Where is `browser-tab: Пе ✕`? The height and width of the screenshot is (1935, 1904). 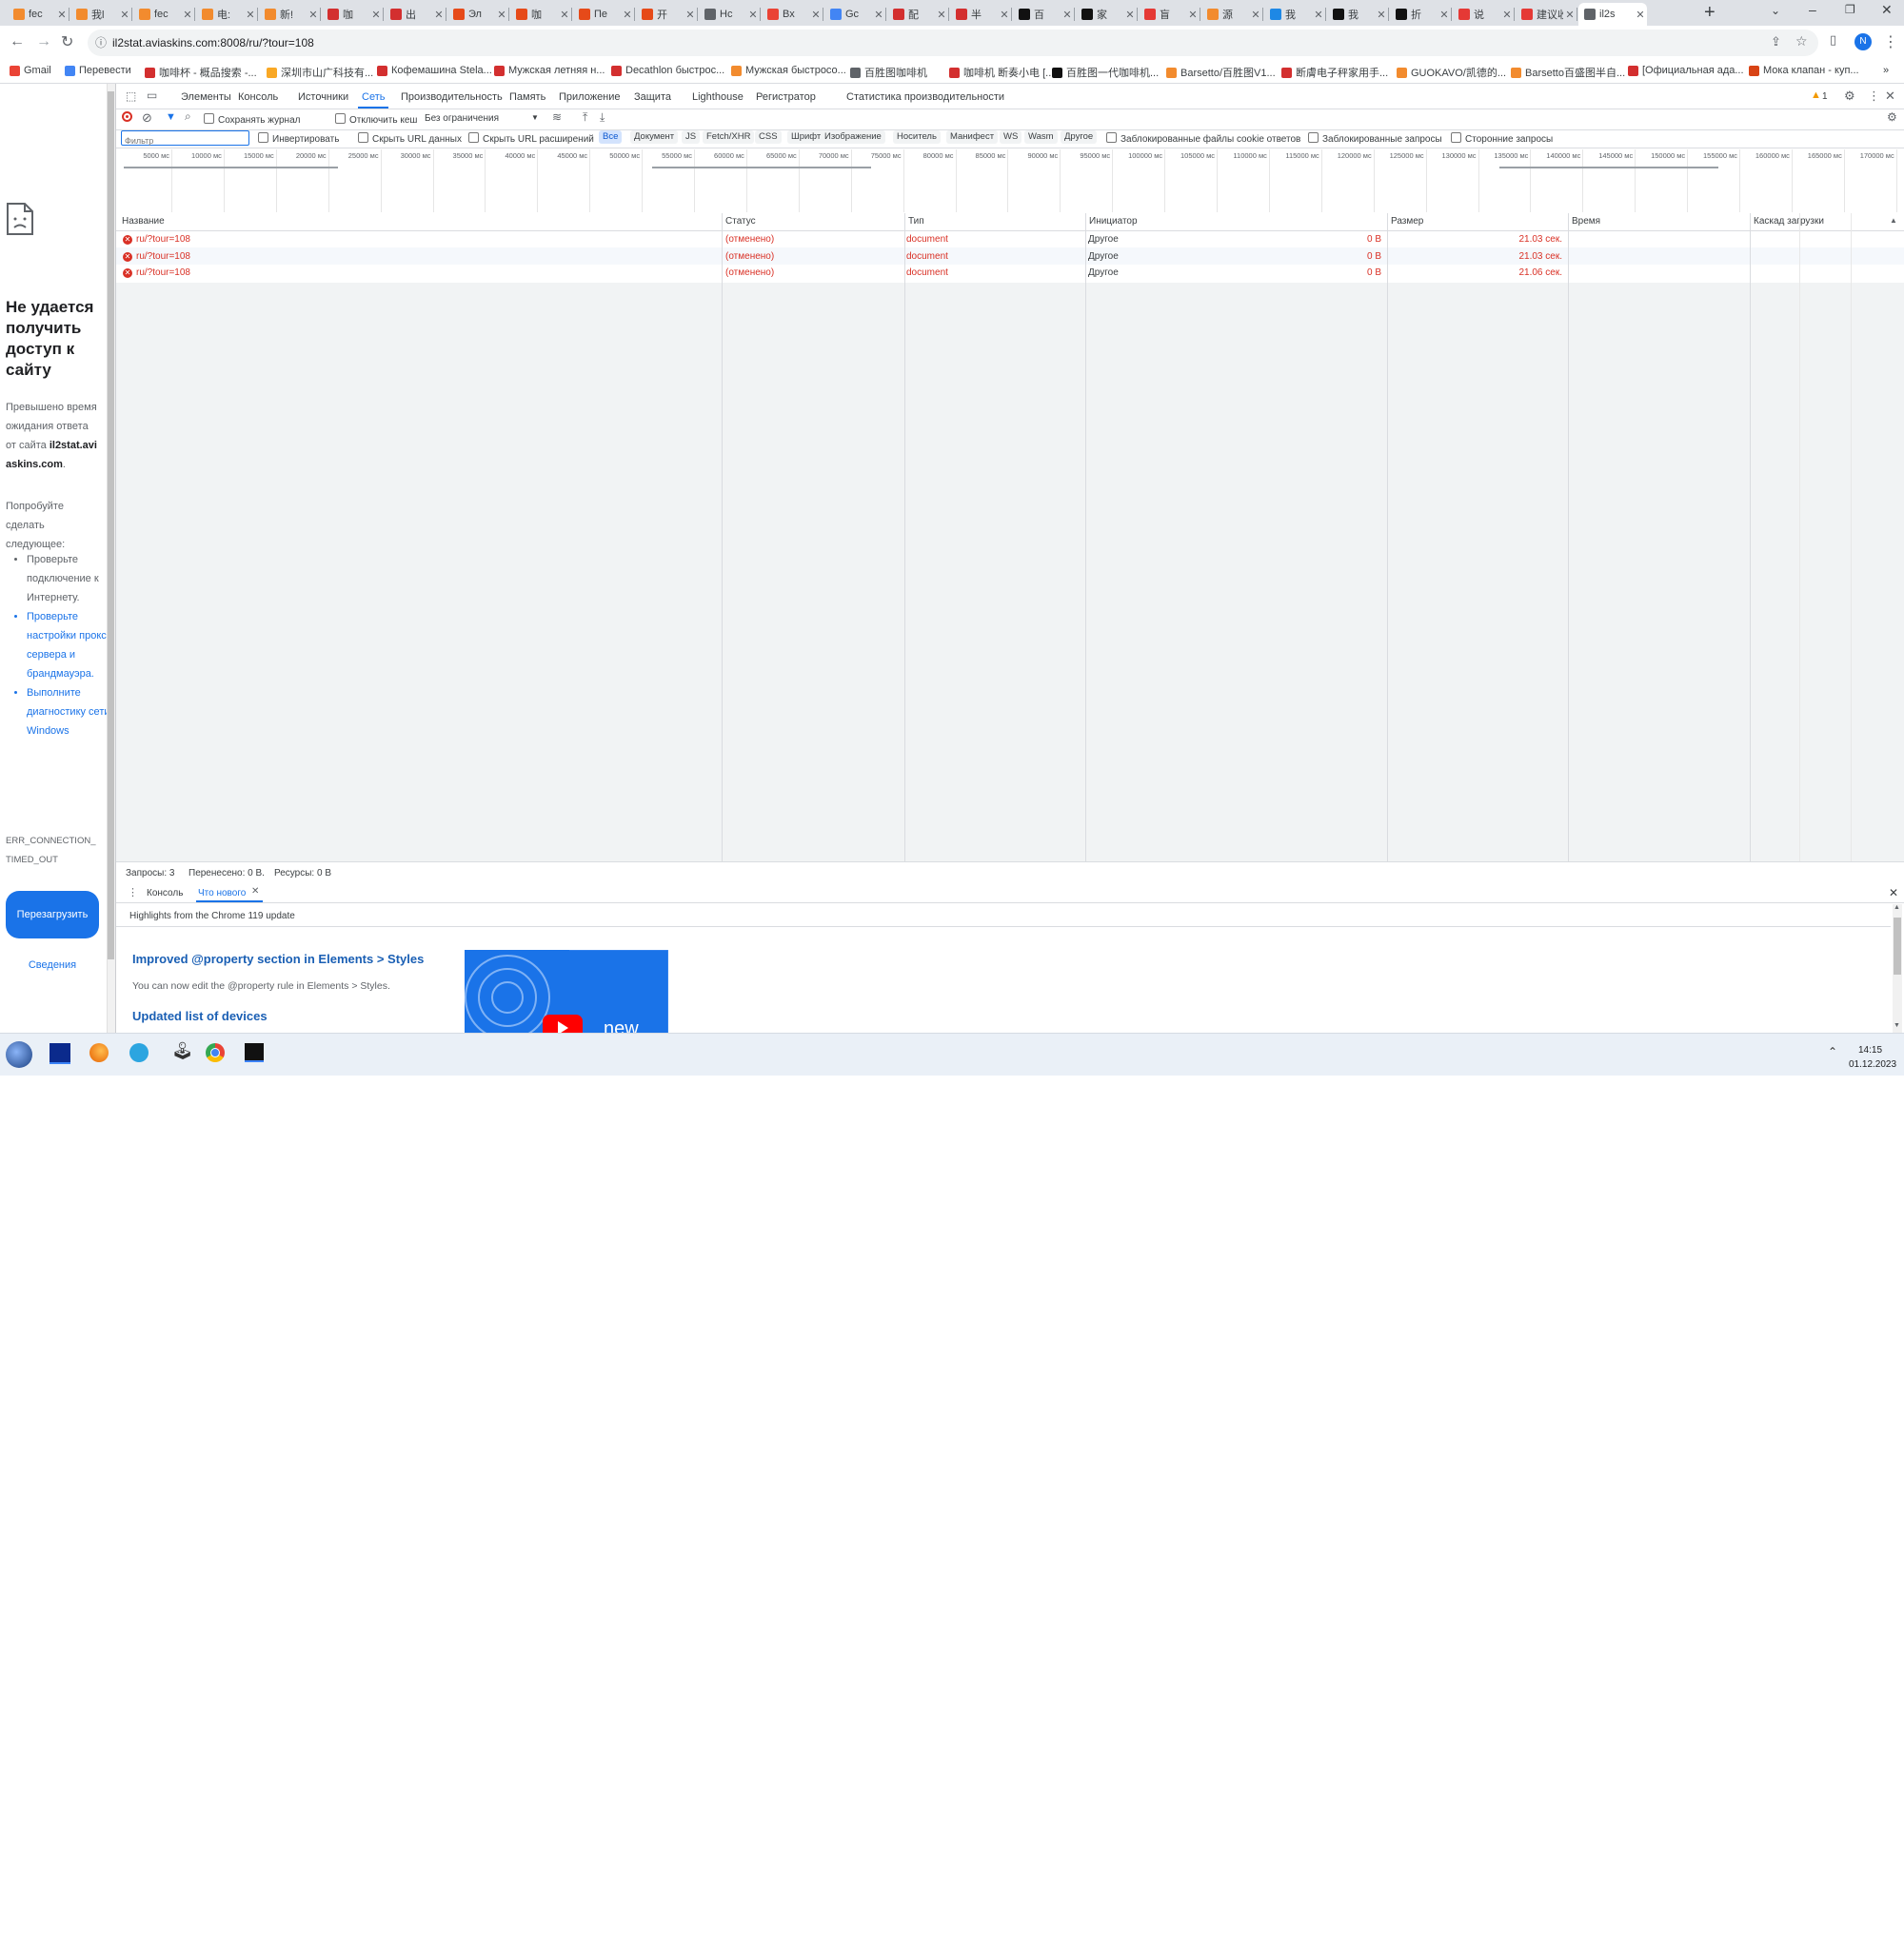 browser-tab: Пе ✕ is located at coordinates (603, 14).